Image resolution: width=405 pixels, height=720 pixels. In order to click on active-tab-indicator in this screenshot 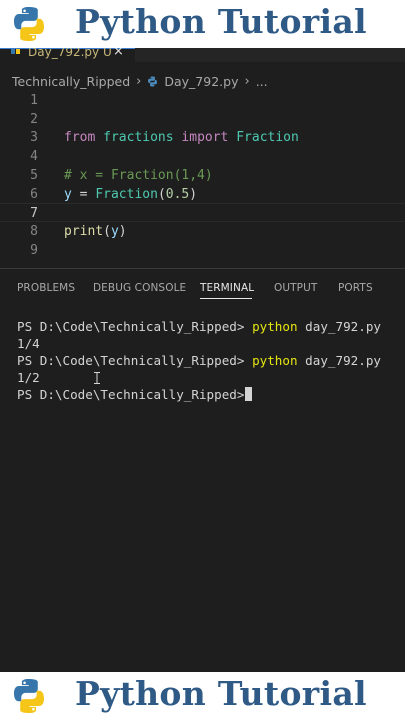, I will do `click(226, 298)`.